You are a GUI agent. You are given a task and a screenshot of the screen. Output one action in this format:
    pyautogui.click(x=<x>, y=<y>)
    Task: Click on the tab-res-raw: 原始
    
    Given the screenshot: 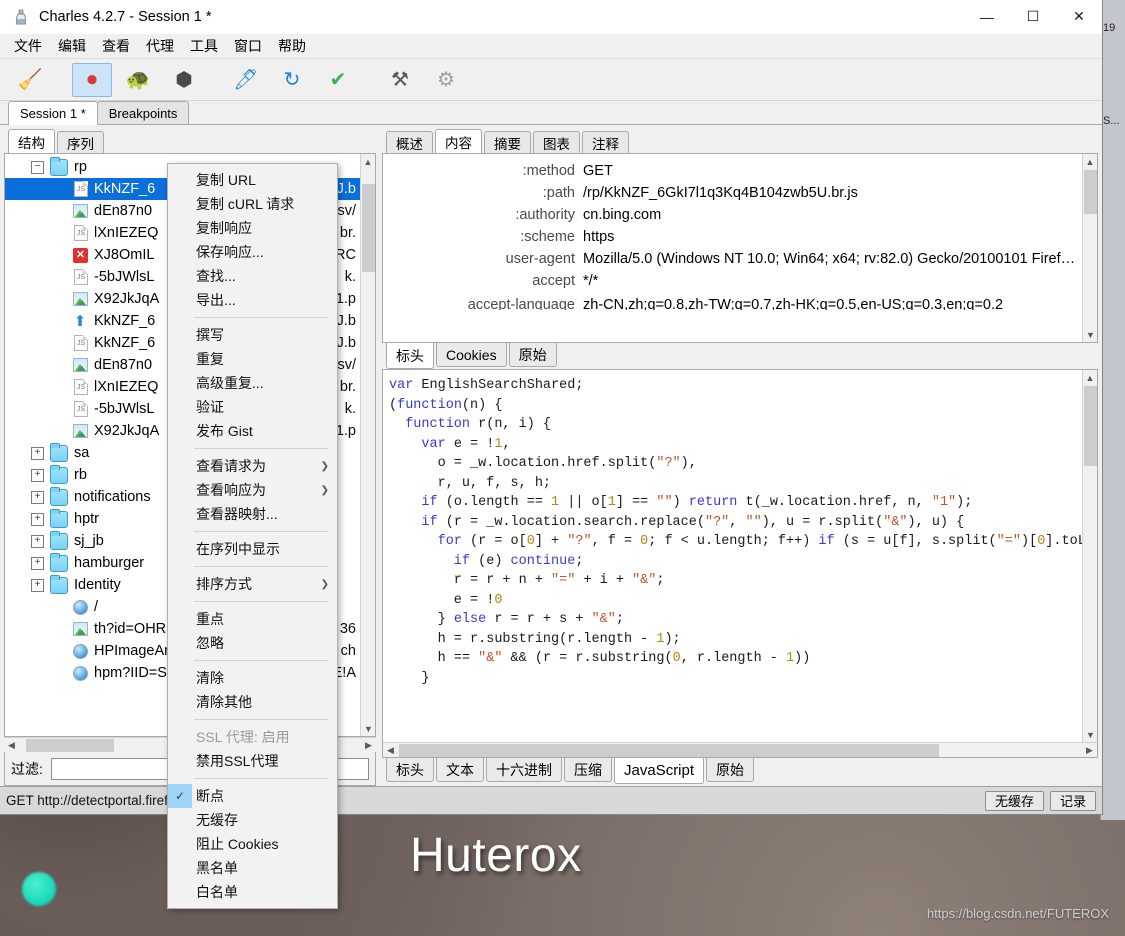 What is the action you would take?
    pyautogui.click(x=730, y=770)
    